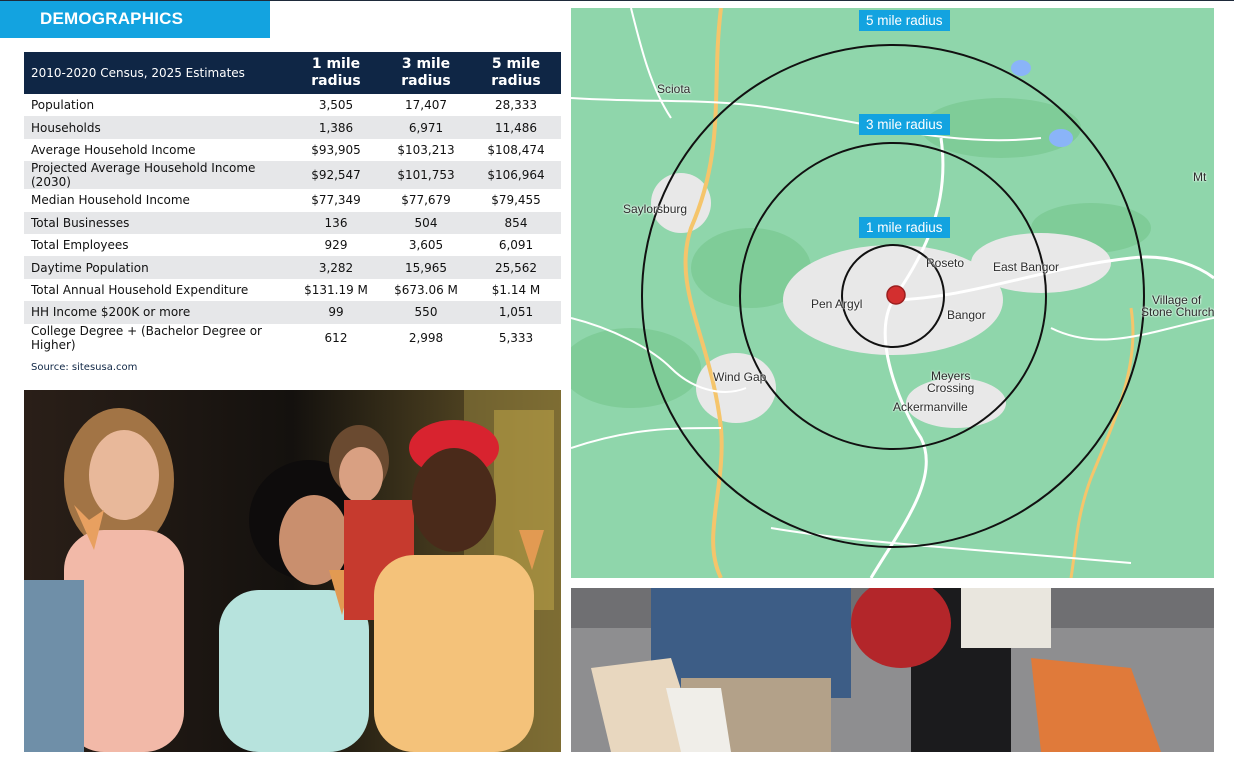 This screenshot has width=1234, height=769. I want to click on cell-value: 6,971, so click(426, 127).